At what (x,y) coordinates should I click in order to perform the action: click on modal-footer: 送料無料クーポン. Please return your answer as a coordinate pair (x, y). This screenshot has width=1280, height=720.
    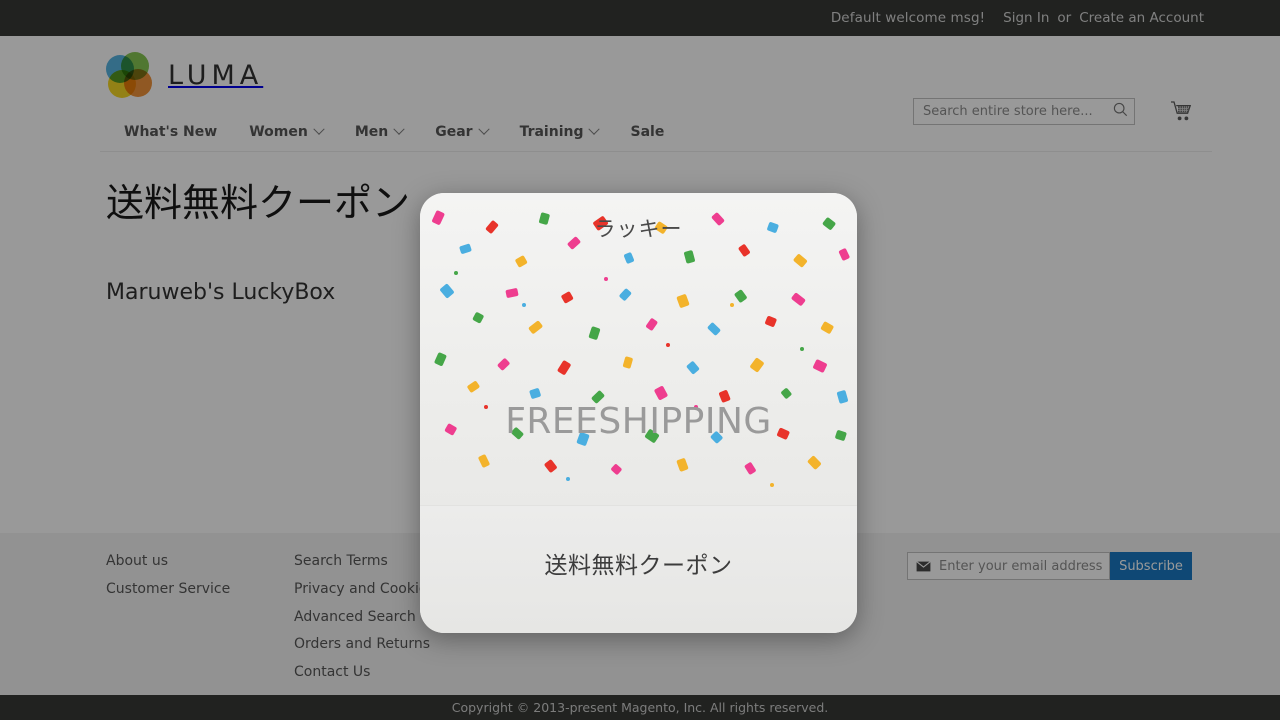
    Looking at the image, I should click on (638, 569).